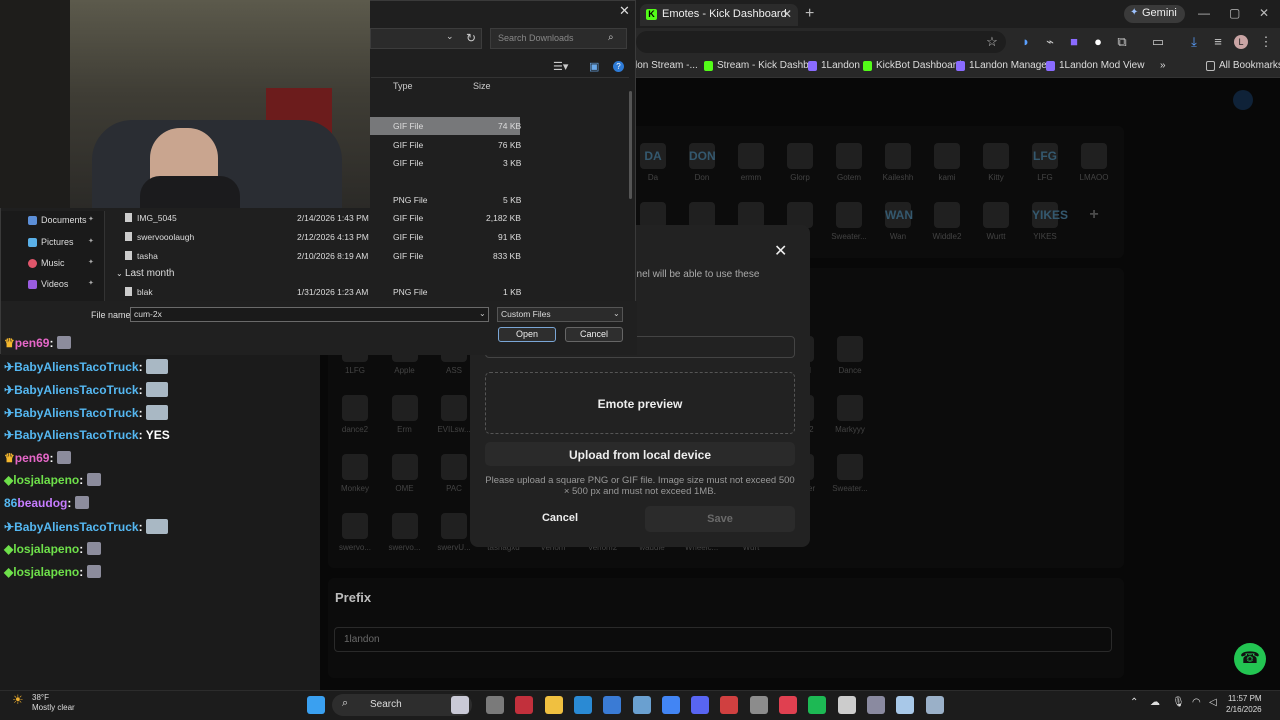  What do you see at coordinates (445, 145) in the screenshot?
I see `file-row: GIF File 76 KB` at bounding box center [445, 145].